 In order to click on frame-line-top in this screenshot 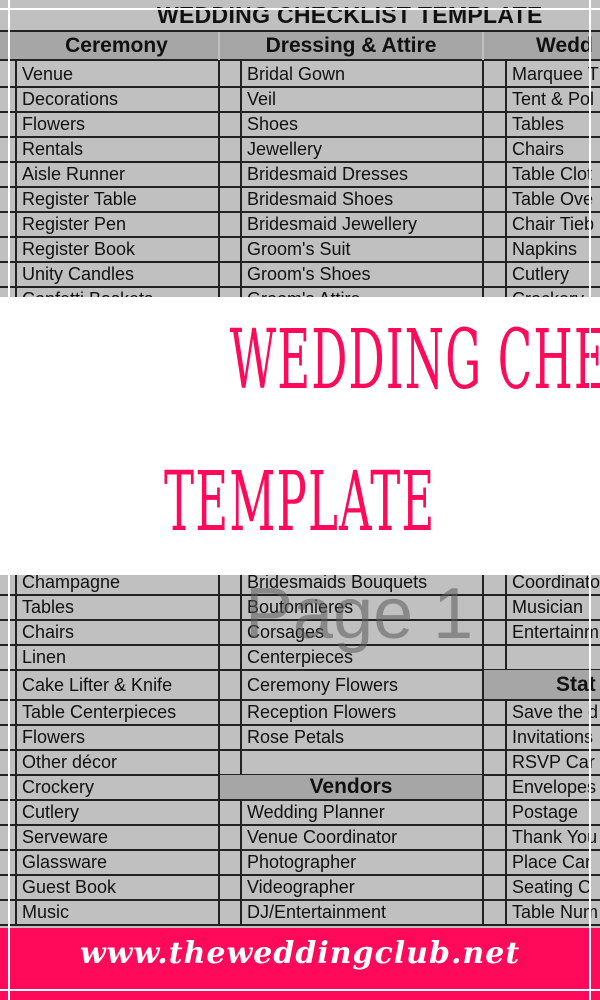, I will do `click(300, 9)`.